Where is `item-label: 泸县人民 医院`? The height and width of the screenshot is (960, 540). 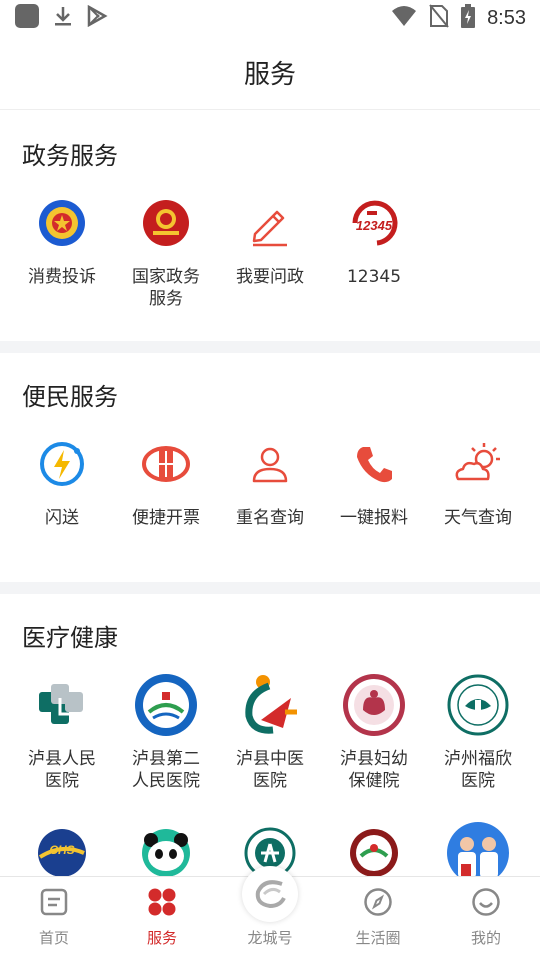
item-label: 泸县人民 医院 is located at coordinates (62, 770).